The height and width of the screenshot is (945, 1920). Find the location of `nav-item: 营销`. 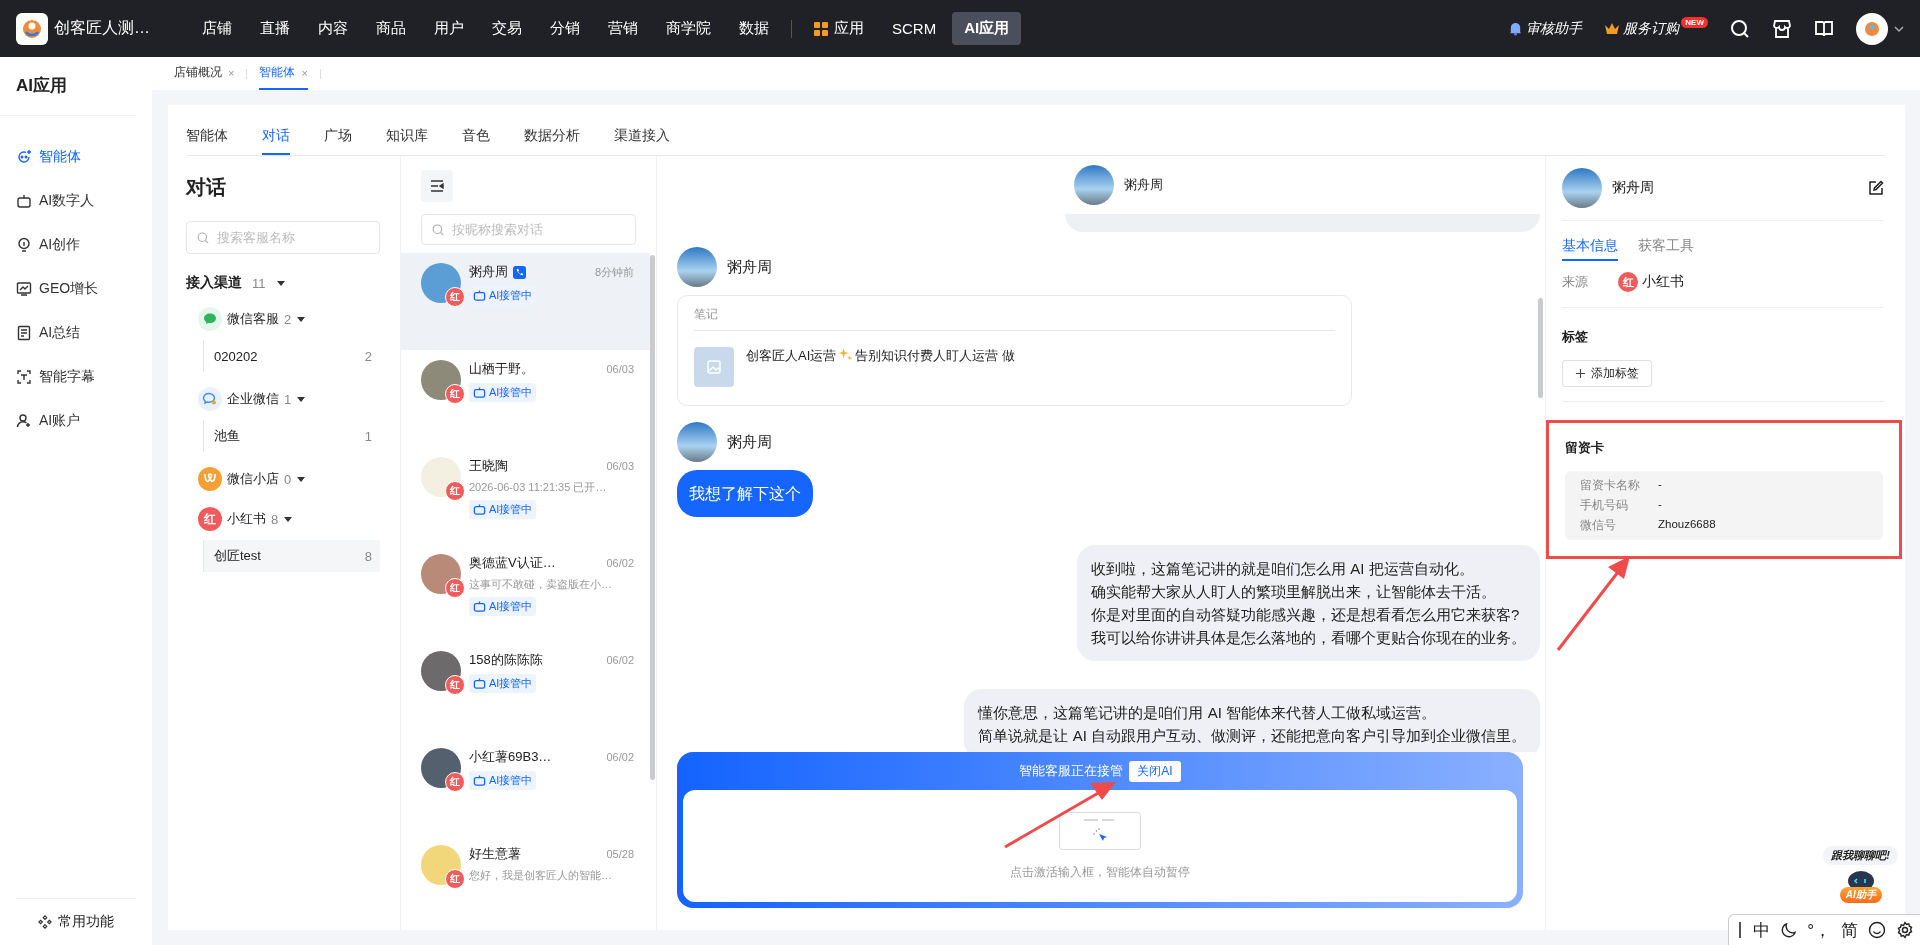

nav-item: 营销 is located at coordinates (623, 28).